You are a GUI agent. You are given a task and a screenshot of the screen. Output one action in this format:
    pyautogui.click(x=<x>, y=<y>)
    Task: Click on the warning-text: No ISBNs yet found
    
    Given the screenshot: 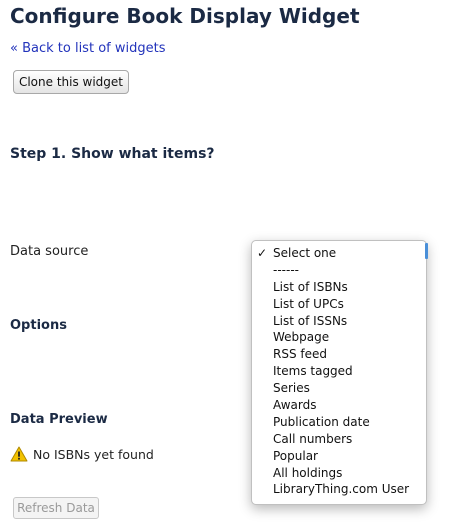 What is the action you would take?
    pyautogui.click(x=93, y=454)
    